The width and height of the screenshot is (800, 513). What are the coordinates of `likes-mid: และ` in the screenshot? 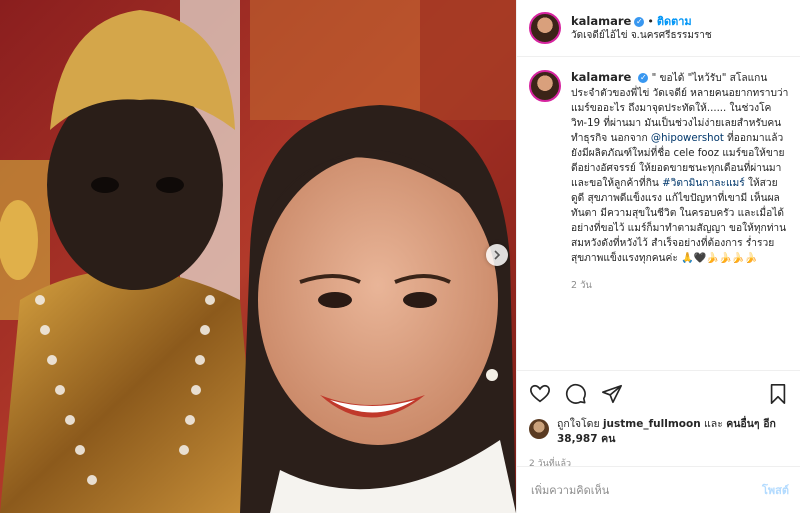 It's located at (713, 424).